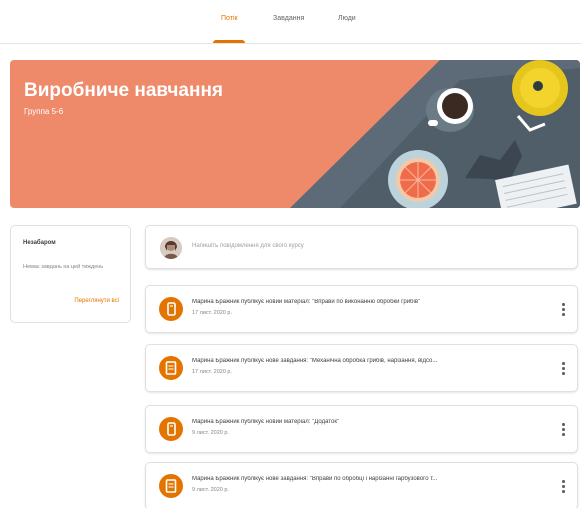 Image resolution: width=581 pixels, height=508 pixels. Describe the element at coordinates (361, 247) in the screenshot. I see `announce-input: Напишіть повідомлення для свого курсу` at that location.